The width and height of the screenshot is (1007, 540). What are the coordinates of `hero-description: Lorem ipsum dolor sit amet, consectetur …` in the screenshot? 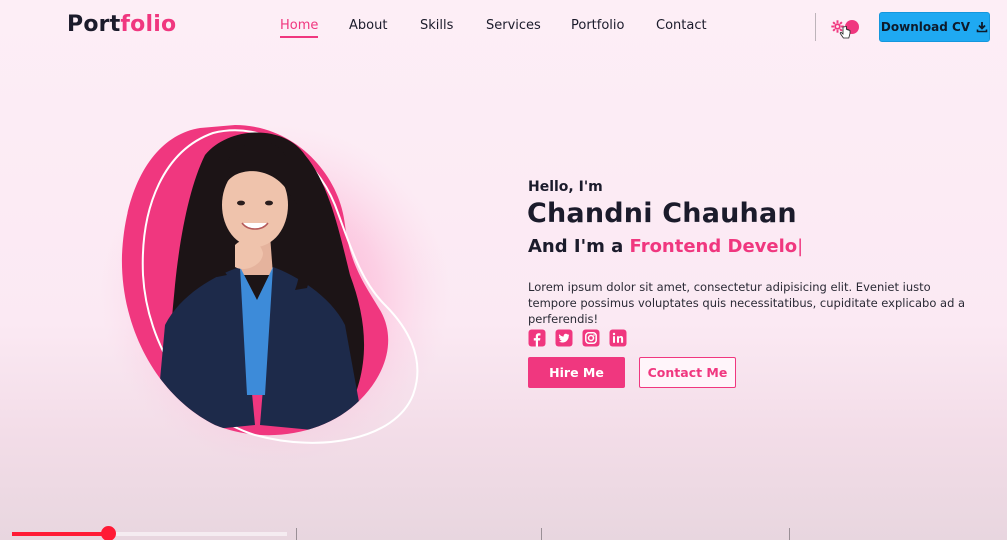 It's located at (747, 303).